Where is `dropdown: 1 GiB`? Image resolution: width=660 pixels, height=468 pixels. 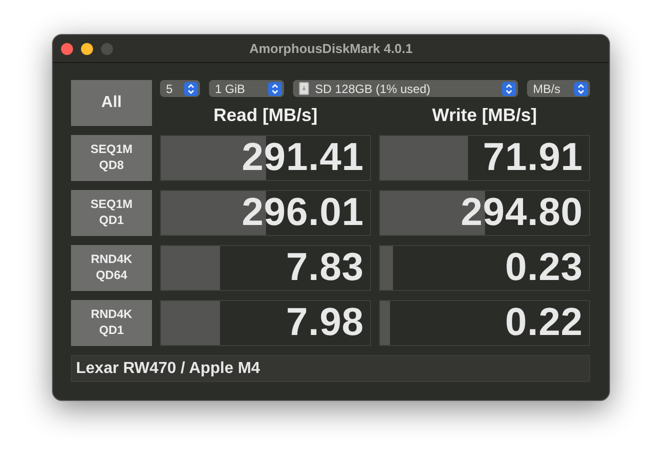
dropdown: 1 GiB is located at coordinates (246, 88).